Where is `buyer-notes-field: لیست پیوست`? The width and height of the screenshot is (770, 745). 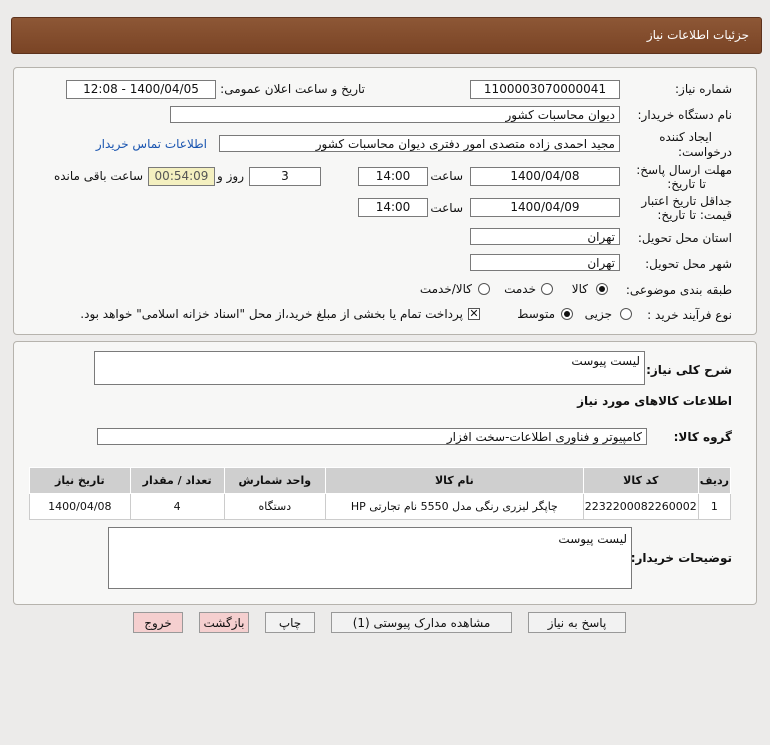
buyer-notes-field: لیست پیوست is located at coordinates (370, 558).